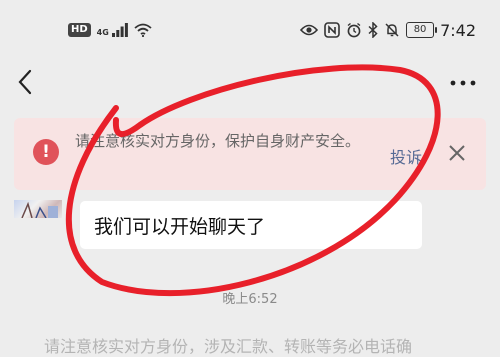  I want to click on complain-link: 投诉, so click(406, 156).